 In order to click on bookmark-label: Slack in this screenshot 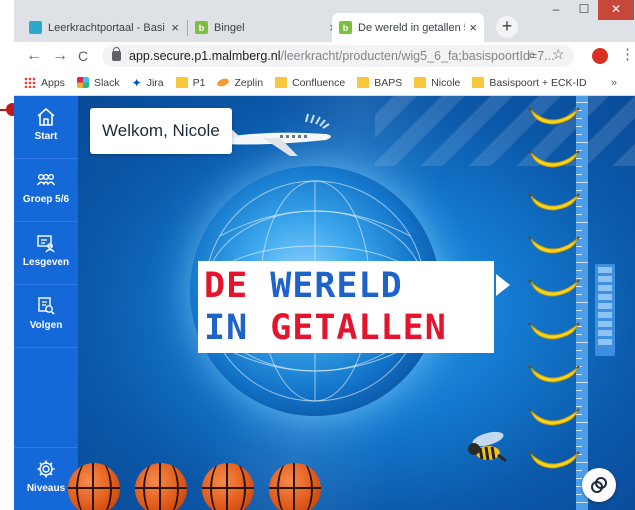, I will do `click(106, 82)`.